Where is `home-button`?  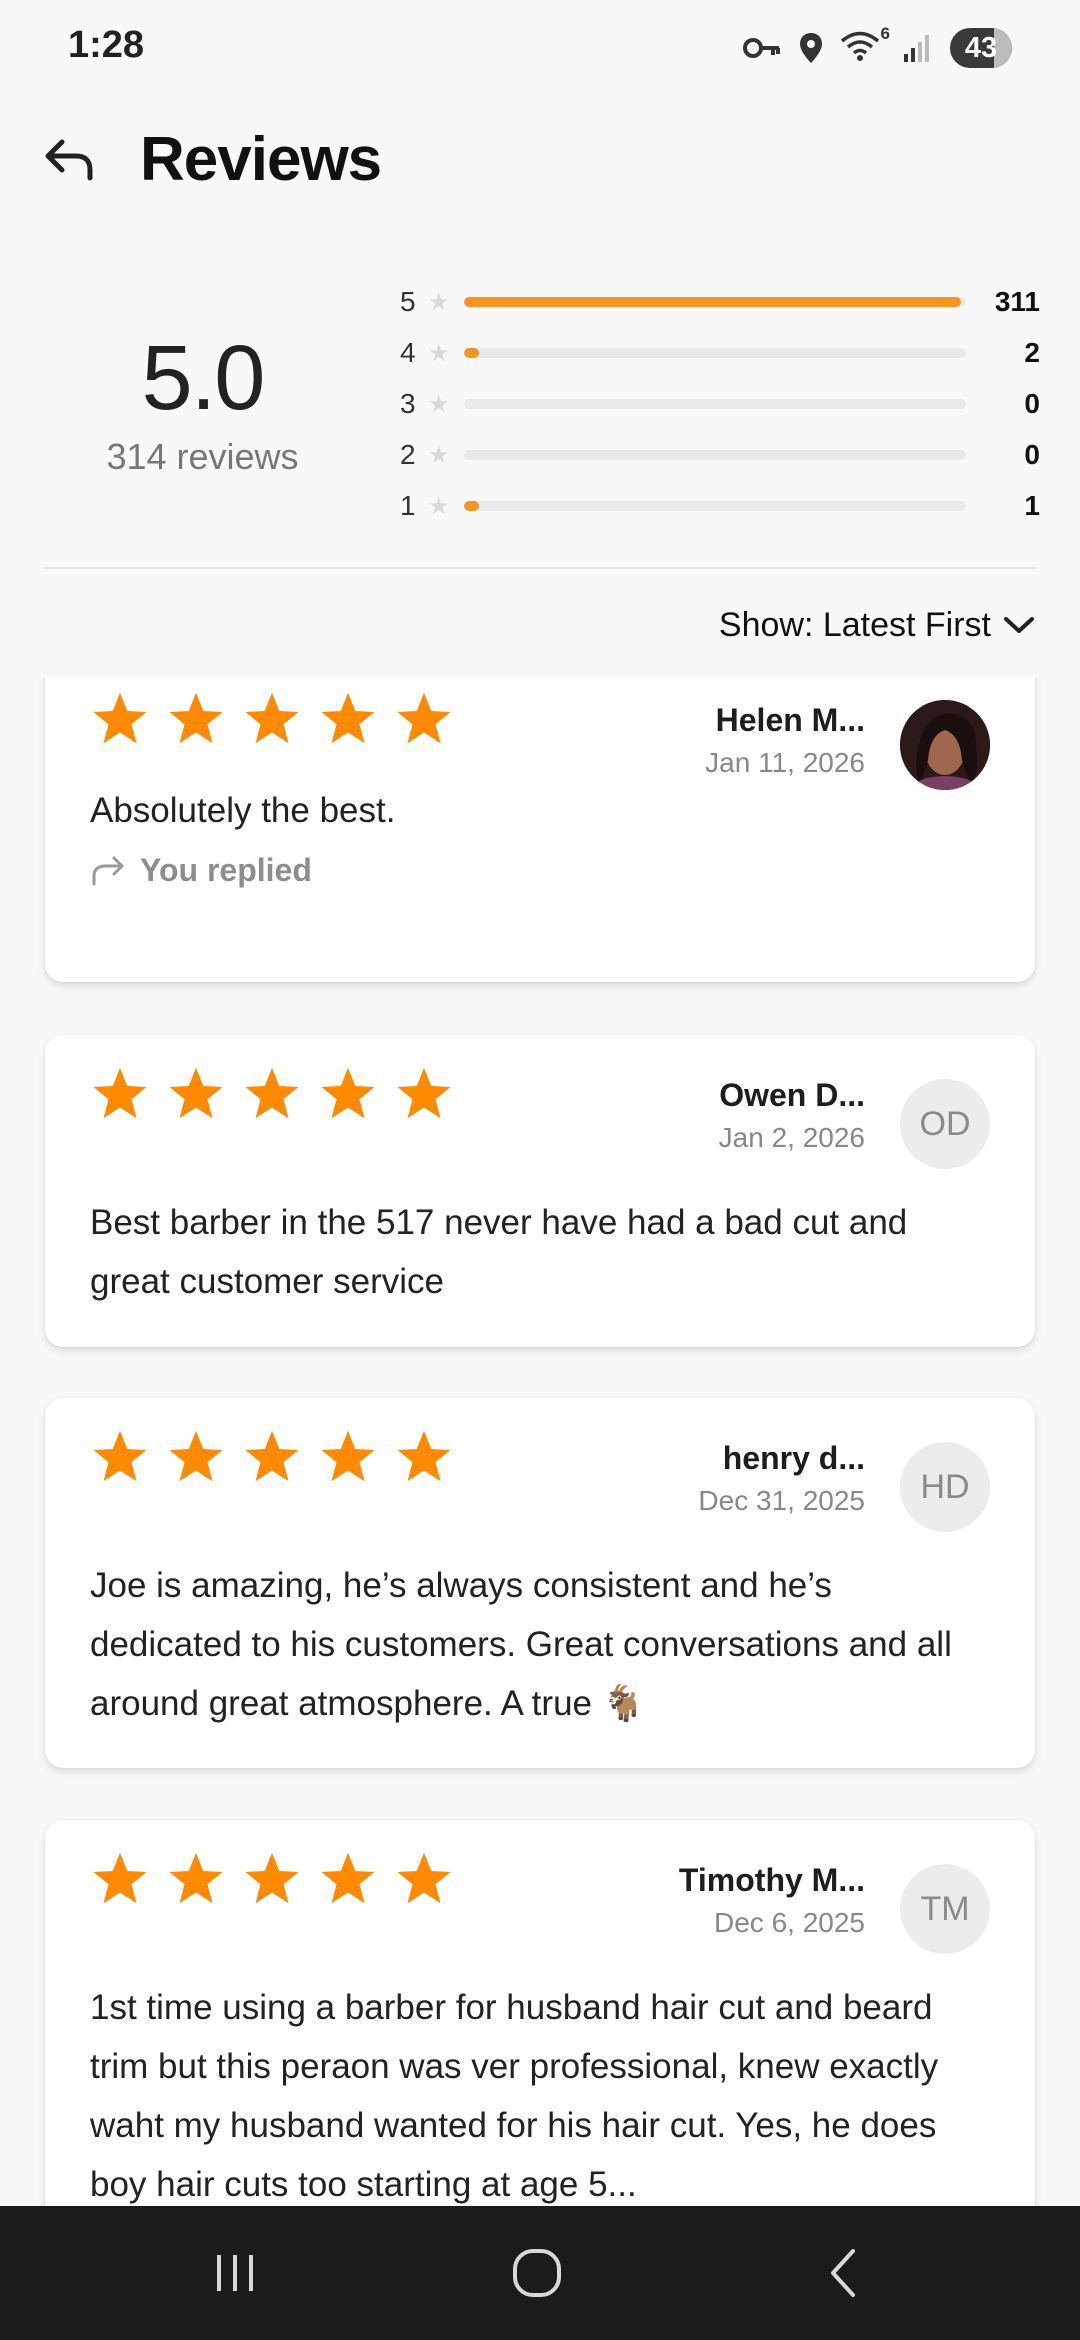
home-button is located at coordinates (537, 2273).